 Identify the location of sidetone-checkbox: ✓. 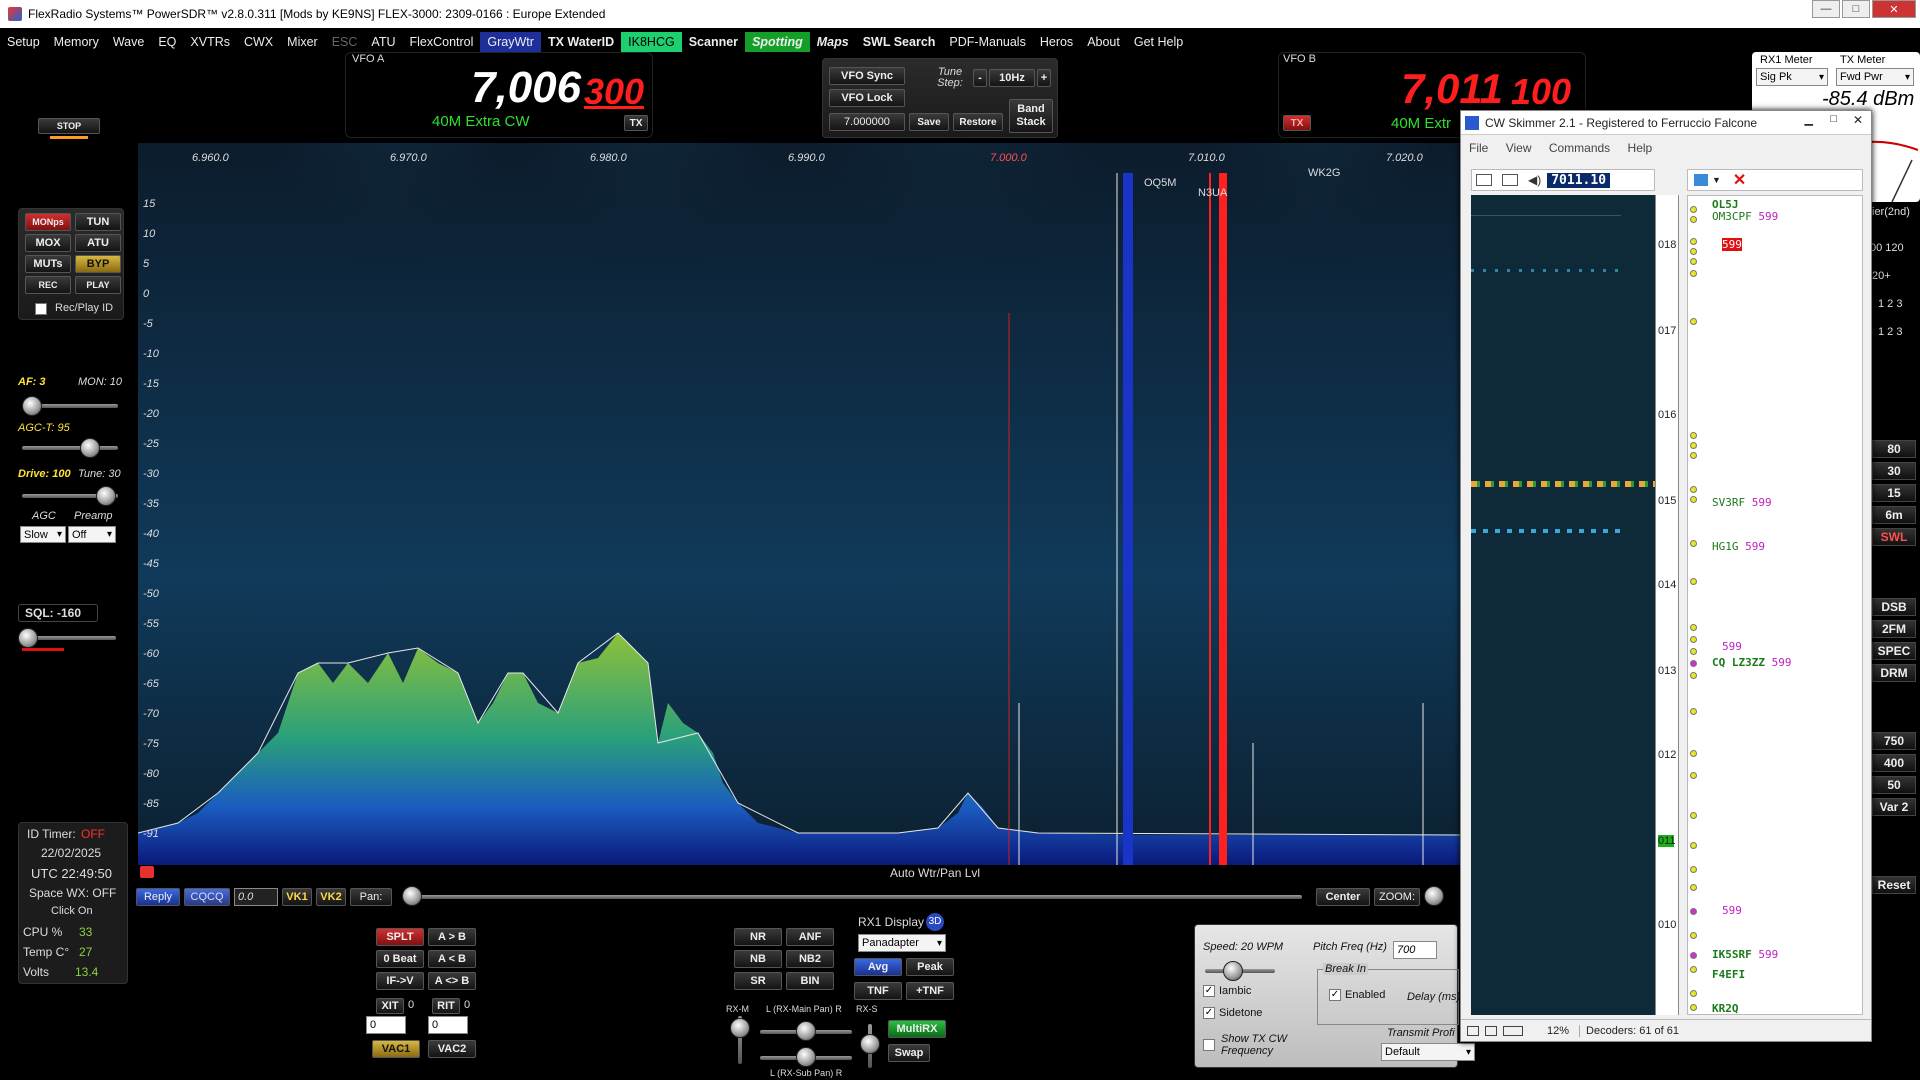
(1209, 1013).